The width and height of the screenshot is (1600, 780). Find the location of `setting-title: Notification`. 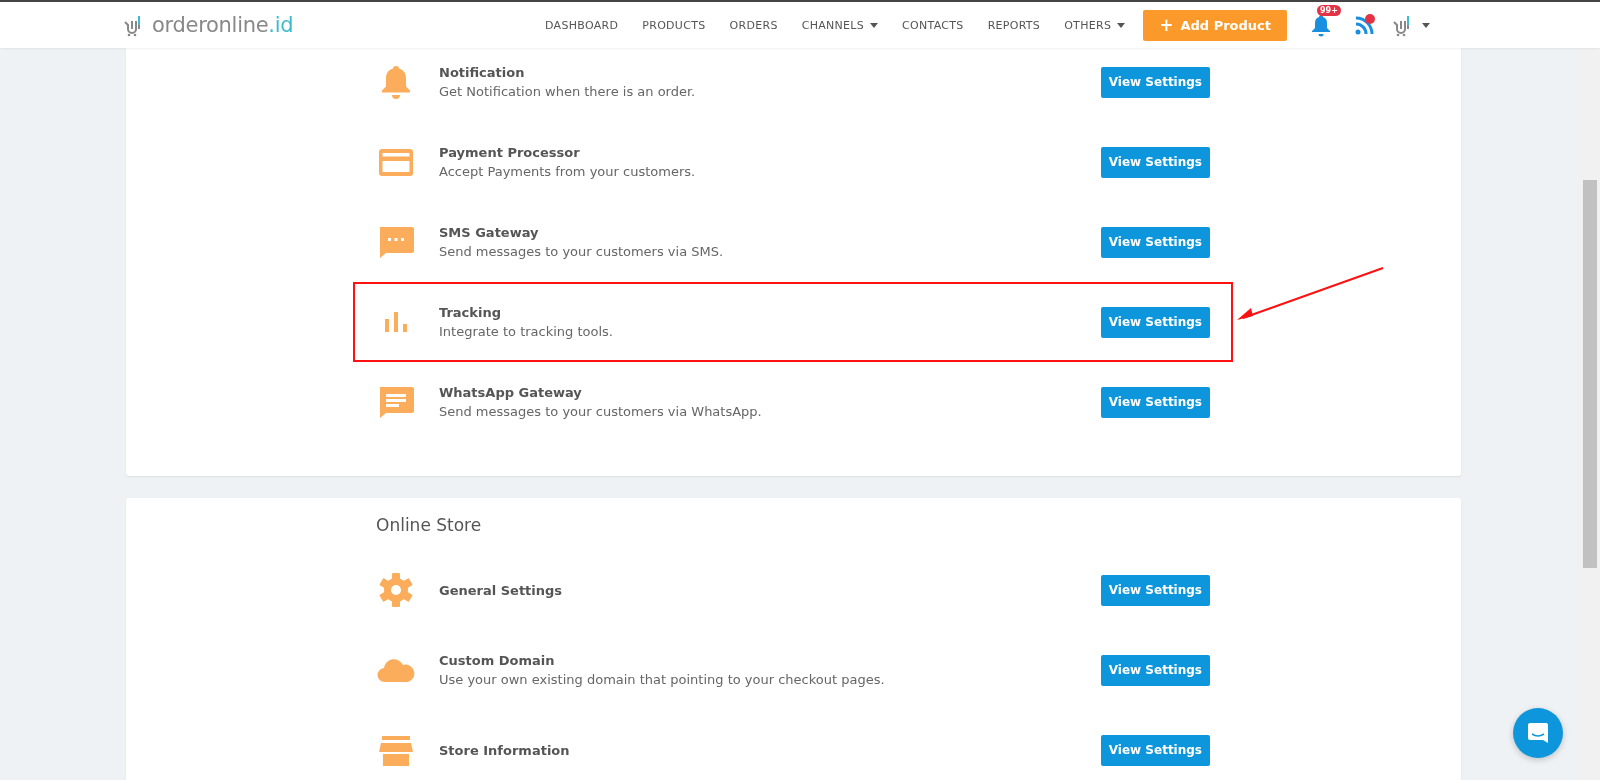

setting-title: Notification is located at coordinates (482, 72).